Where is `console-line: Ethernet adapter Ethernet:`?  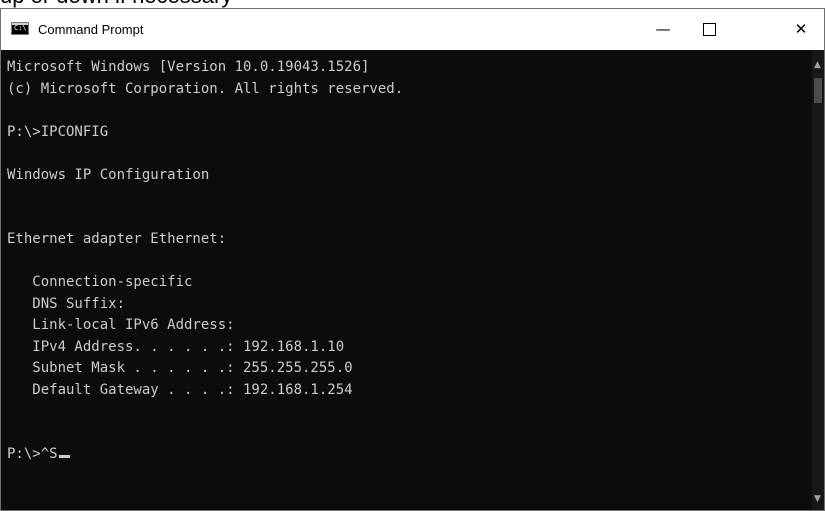
console-line: Ethernet adapter Ethernet: is located at coordinates (117, 239).